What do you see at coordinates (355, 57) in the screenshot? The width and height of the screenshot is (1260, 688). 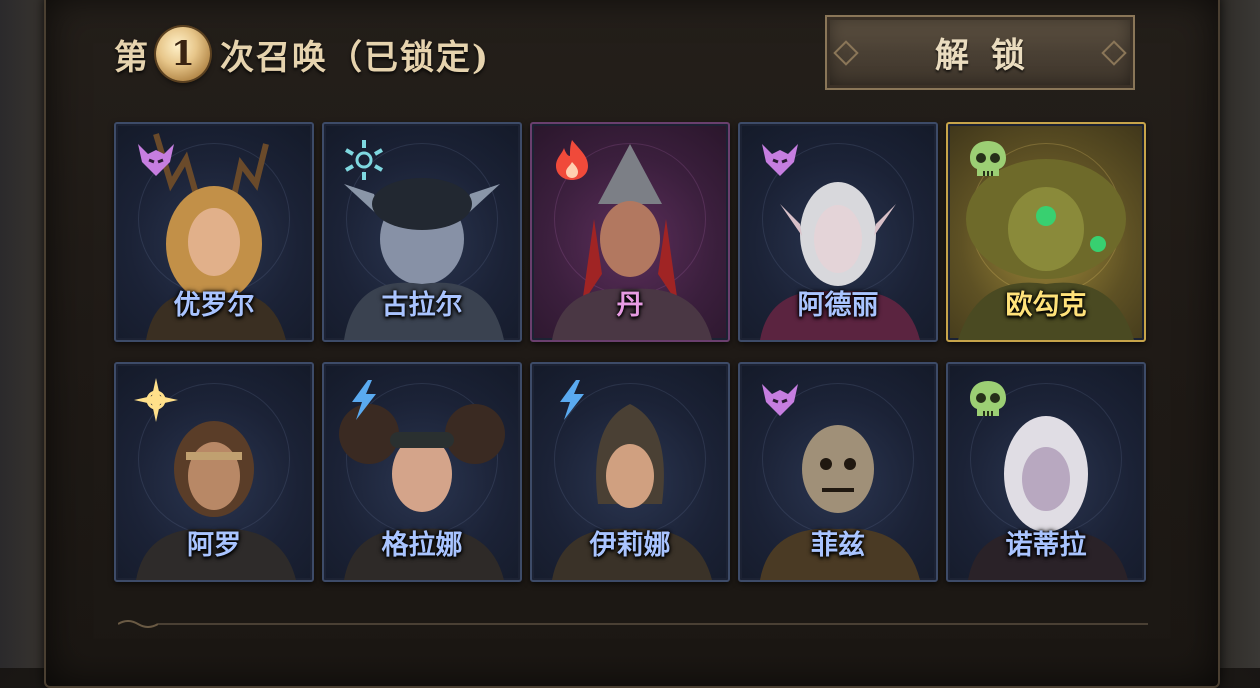 I see `title-suffix: 次召唤（已锁定)` at bounding box center [355, 57].